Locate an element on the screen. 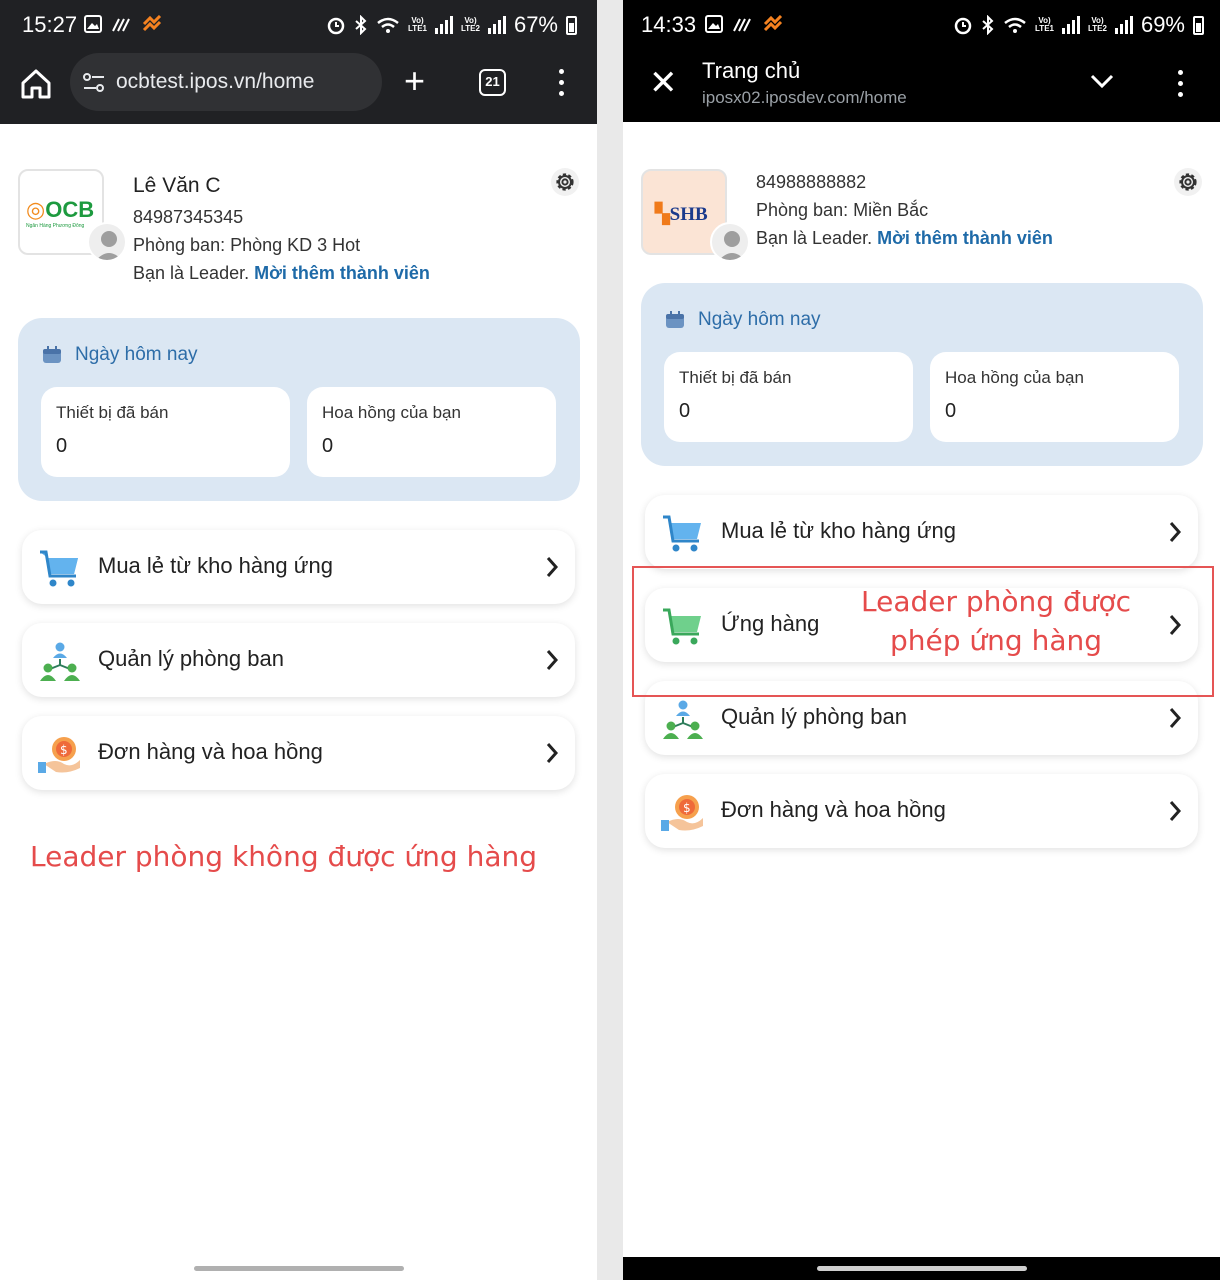 The height and width of the screenshot is (1280, 1220). profile-phone: 84988888882 is located at coordinates (811, 182).